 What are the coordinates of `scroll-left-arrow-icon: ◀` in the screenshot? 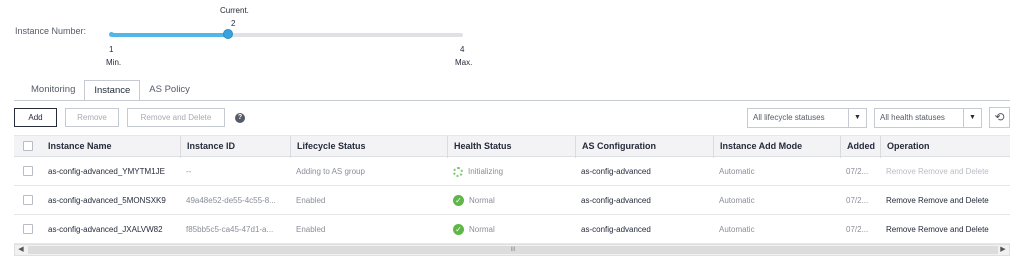 It's located at (21, 250).